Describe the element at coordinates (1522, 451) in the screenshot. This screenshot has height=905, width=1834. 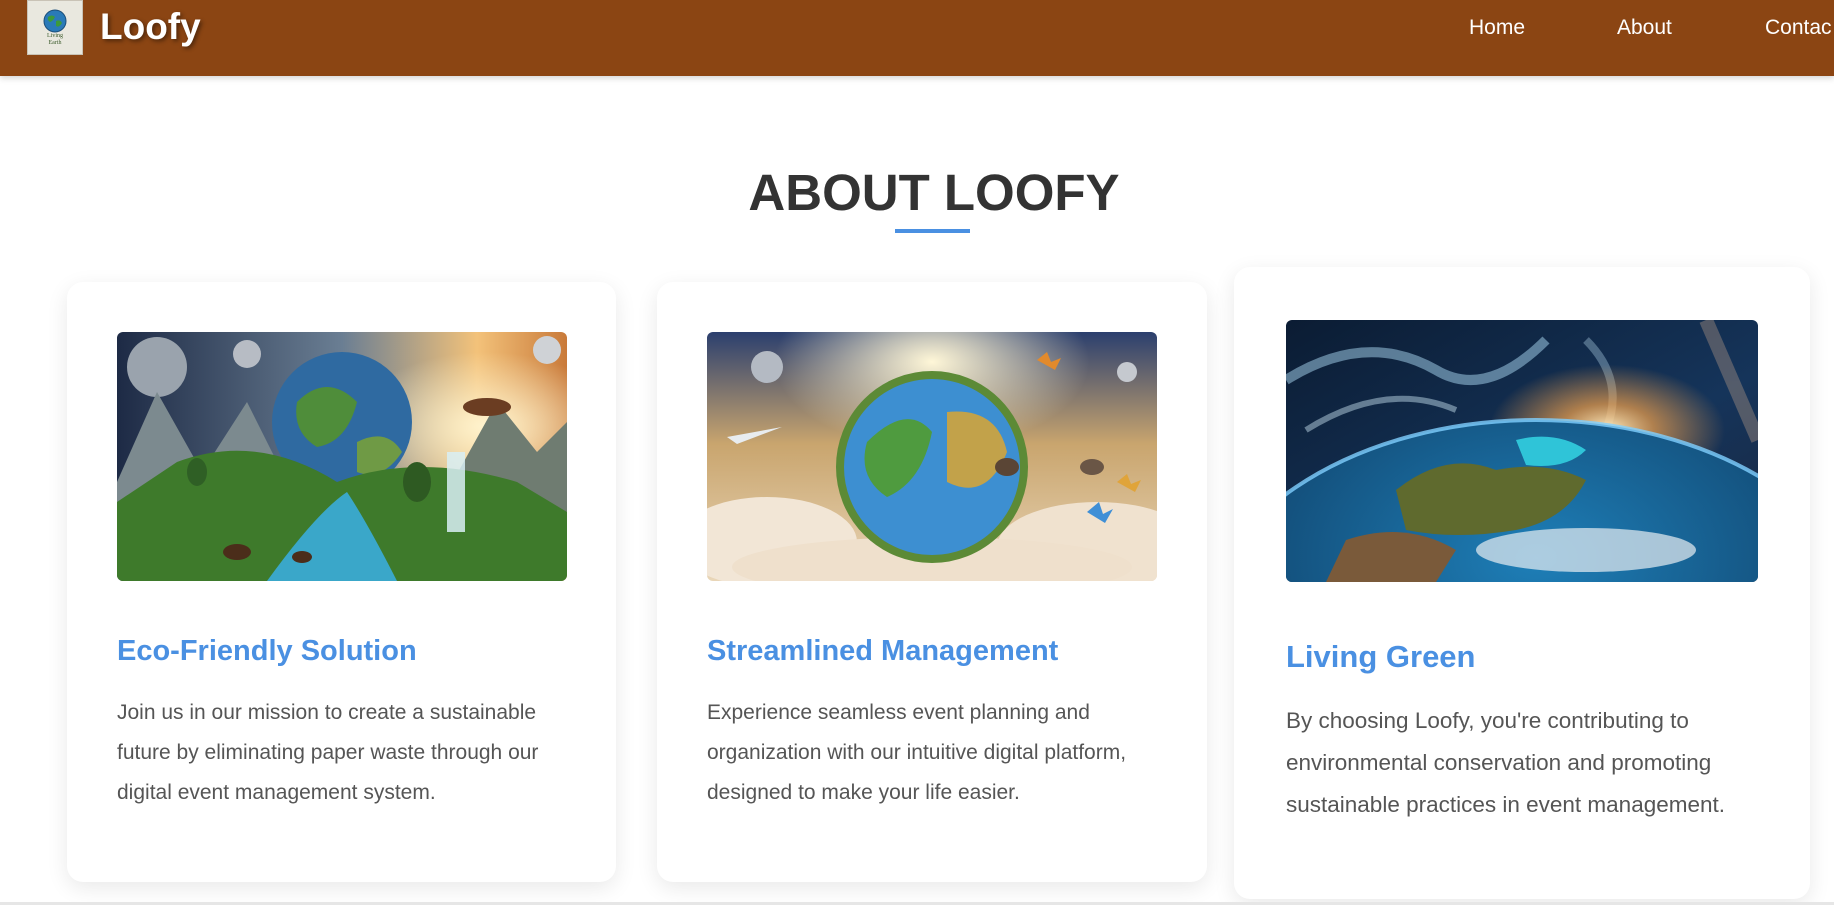
I see `earth-from-space-image` at that location.